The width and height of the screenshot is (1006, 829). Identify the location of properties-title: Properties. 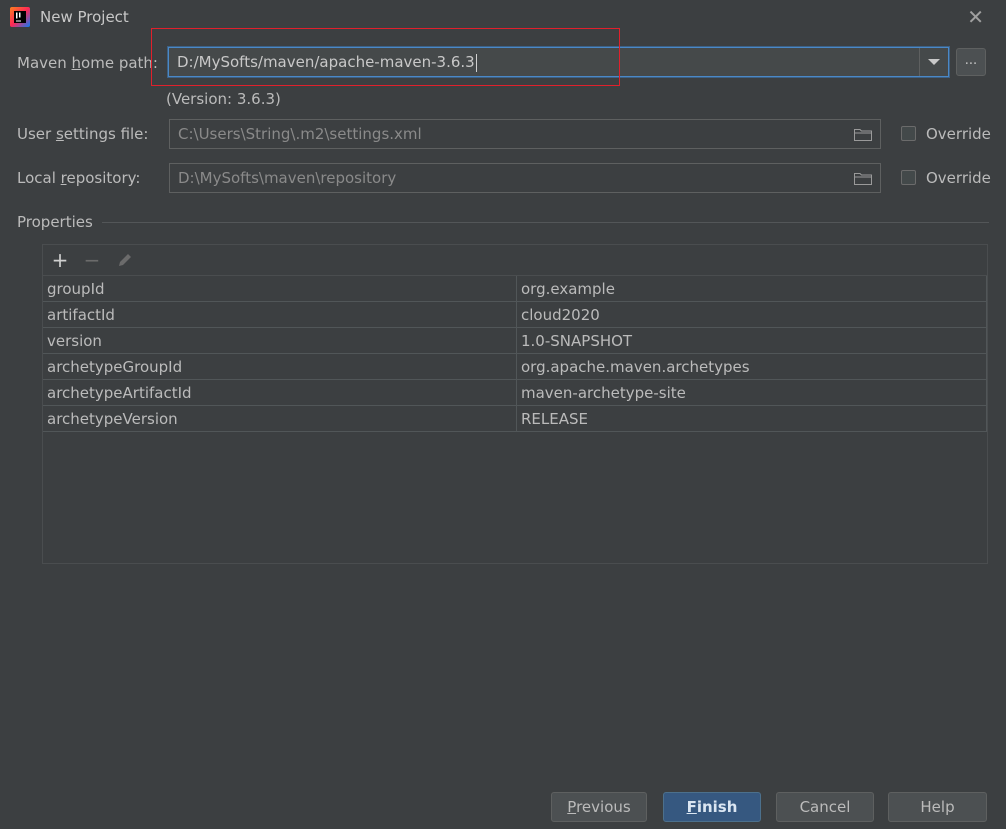
(55, 222).